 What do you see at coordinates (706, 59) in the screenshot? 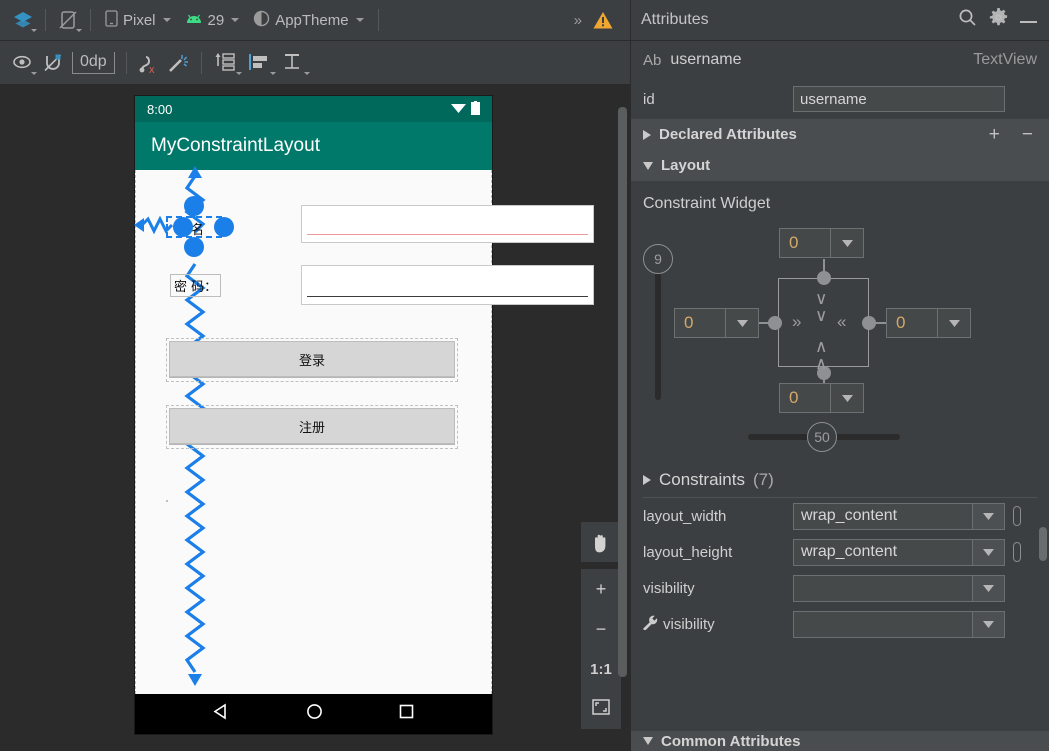
I see `selected-component-id: username` at bounding box center [706, 59].